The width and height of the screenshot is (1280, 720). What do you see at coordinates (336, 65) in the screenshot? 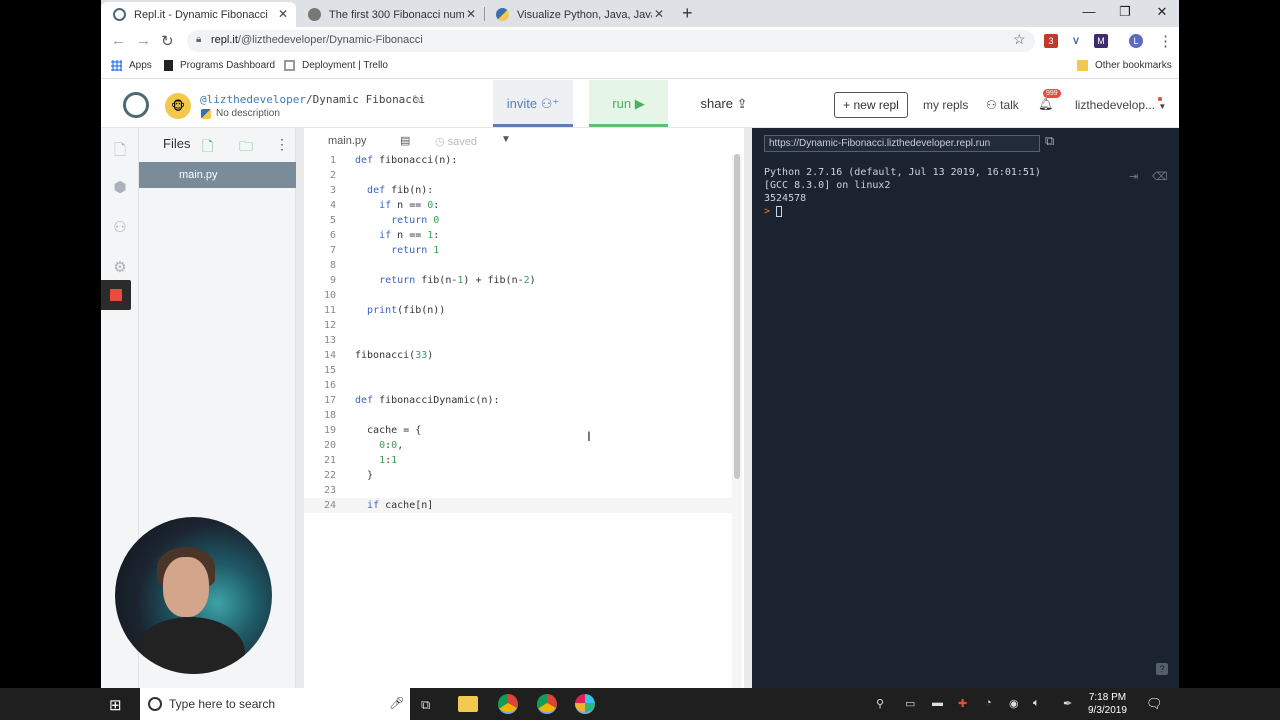
I see `bookmark-trello: Deployment | Trello` at bounding box center [336, 65].